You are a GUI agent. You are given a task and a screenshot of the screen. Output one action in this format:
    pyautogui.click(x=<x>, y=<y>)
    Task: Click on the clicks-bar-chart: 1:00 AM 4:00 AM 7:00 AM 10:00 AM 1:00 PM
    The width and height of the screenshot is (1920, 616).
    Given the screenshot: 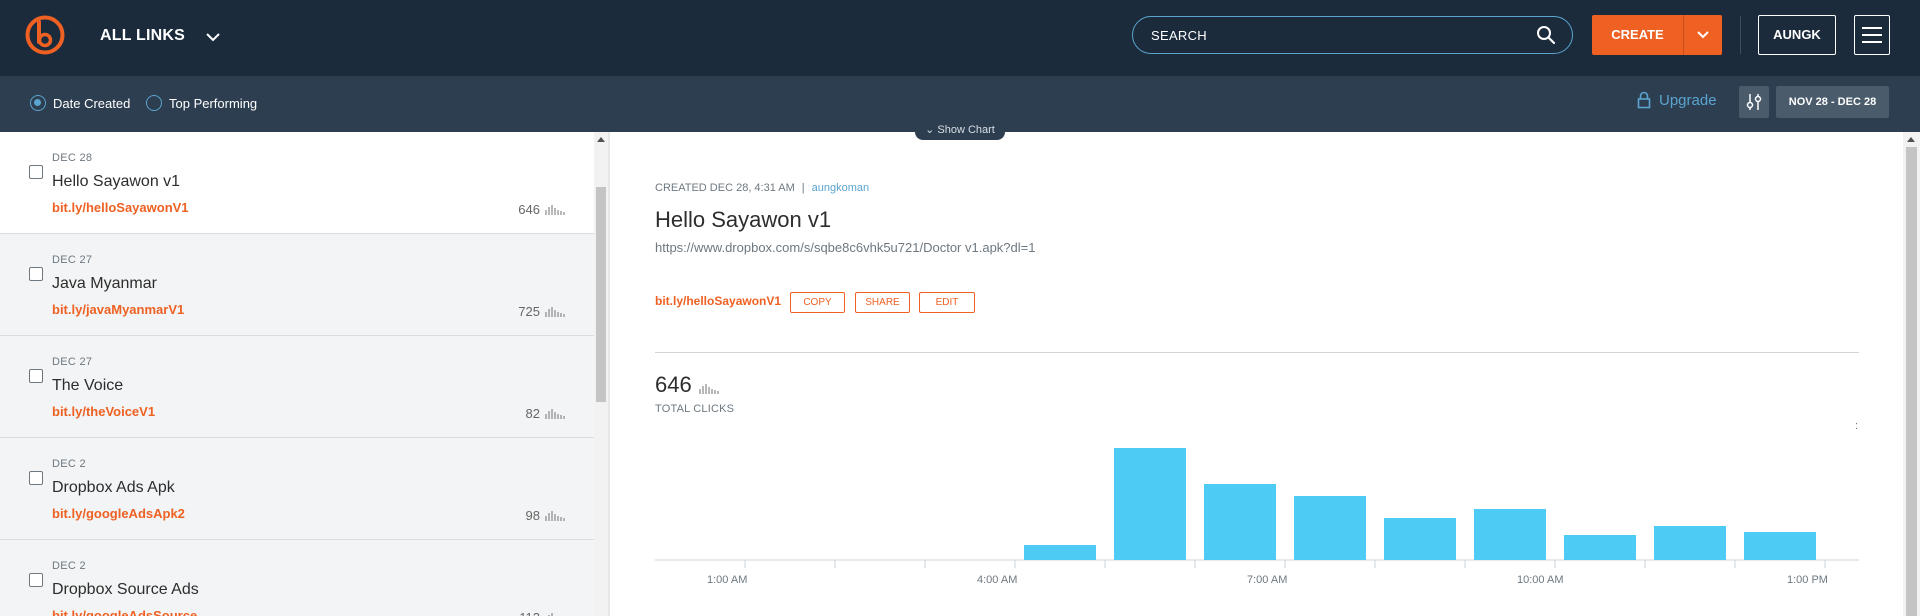 What is the action you would take?
    pyautogui.click(x=1257, y=517)
    